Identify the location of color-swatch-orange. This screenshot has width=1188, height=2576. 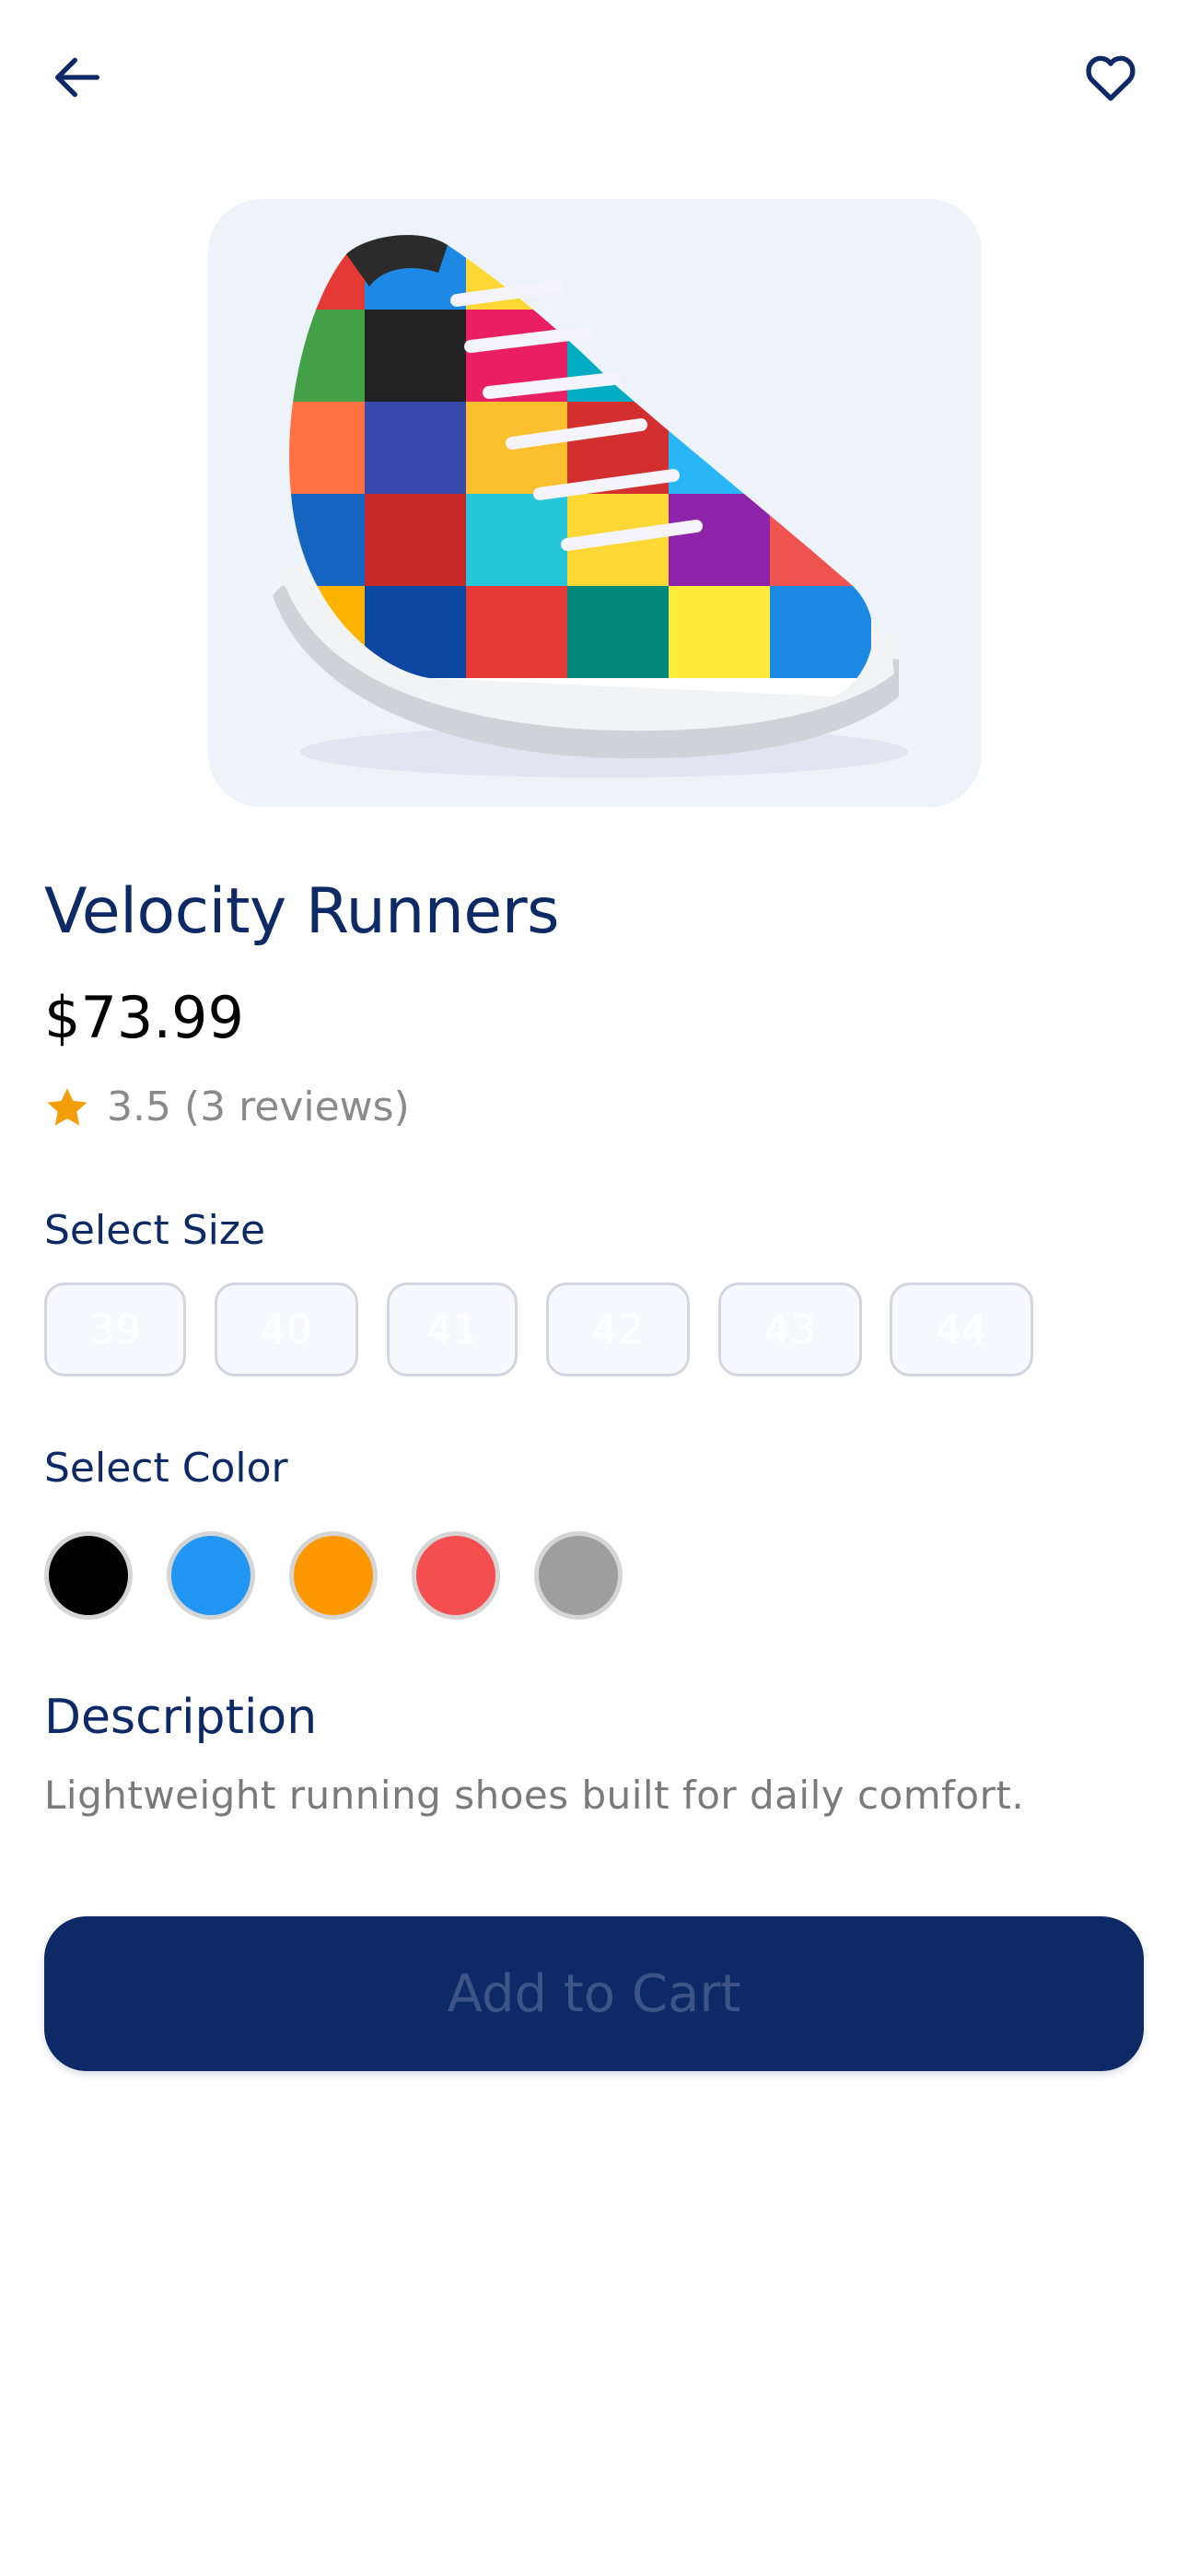
(333, 1575).